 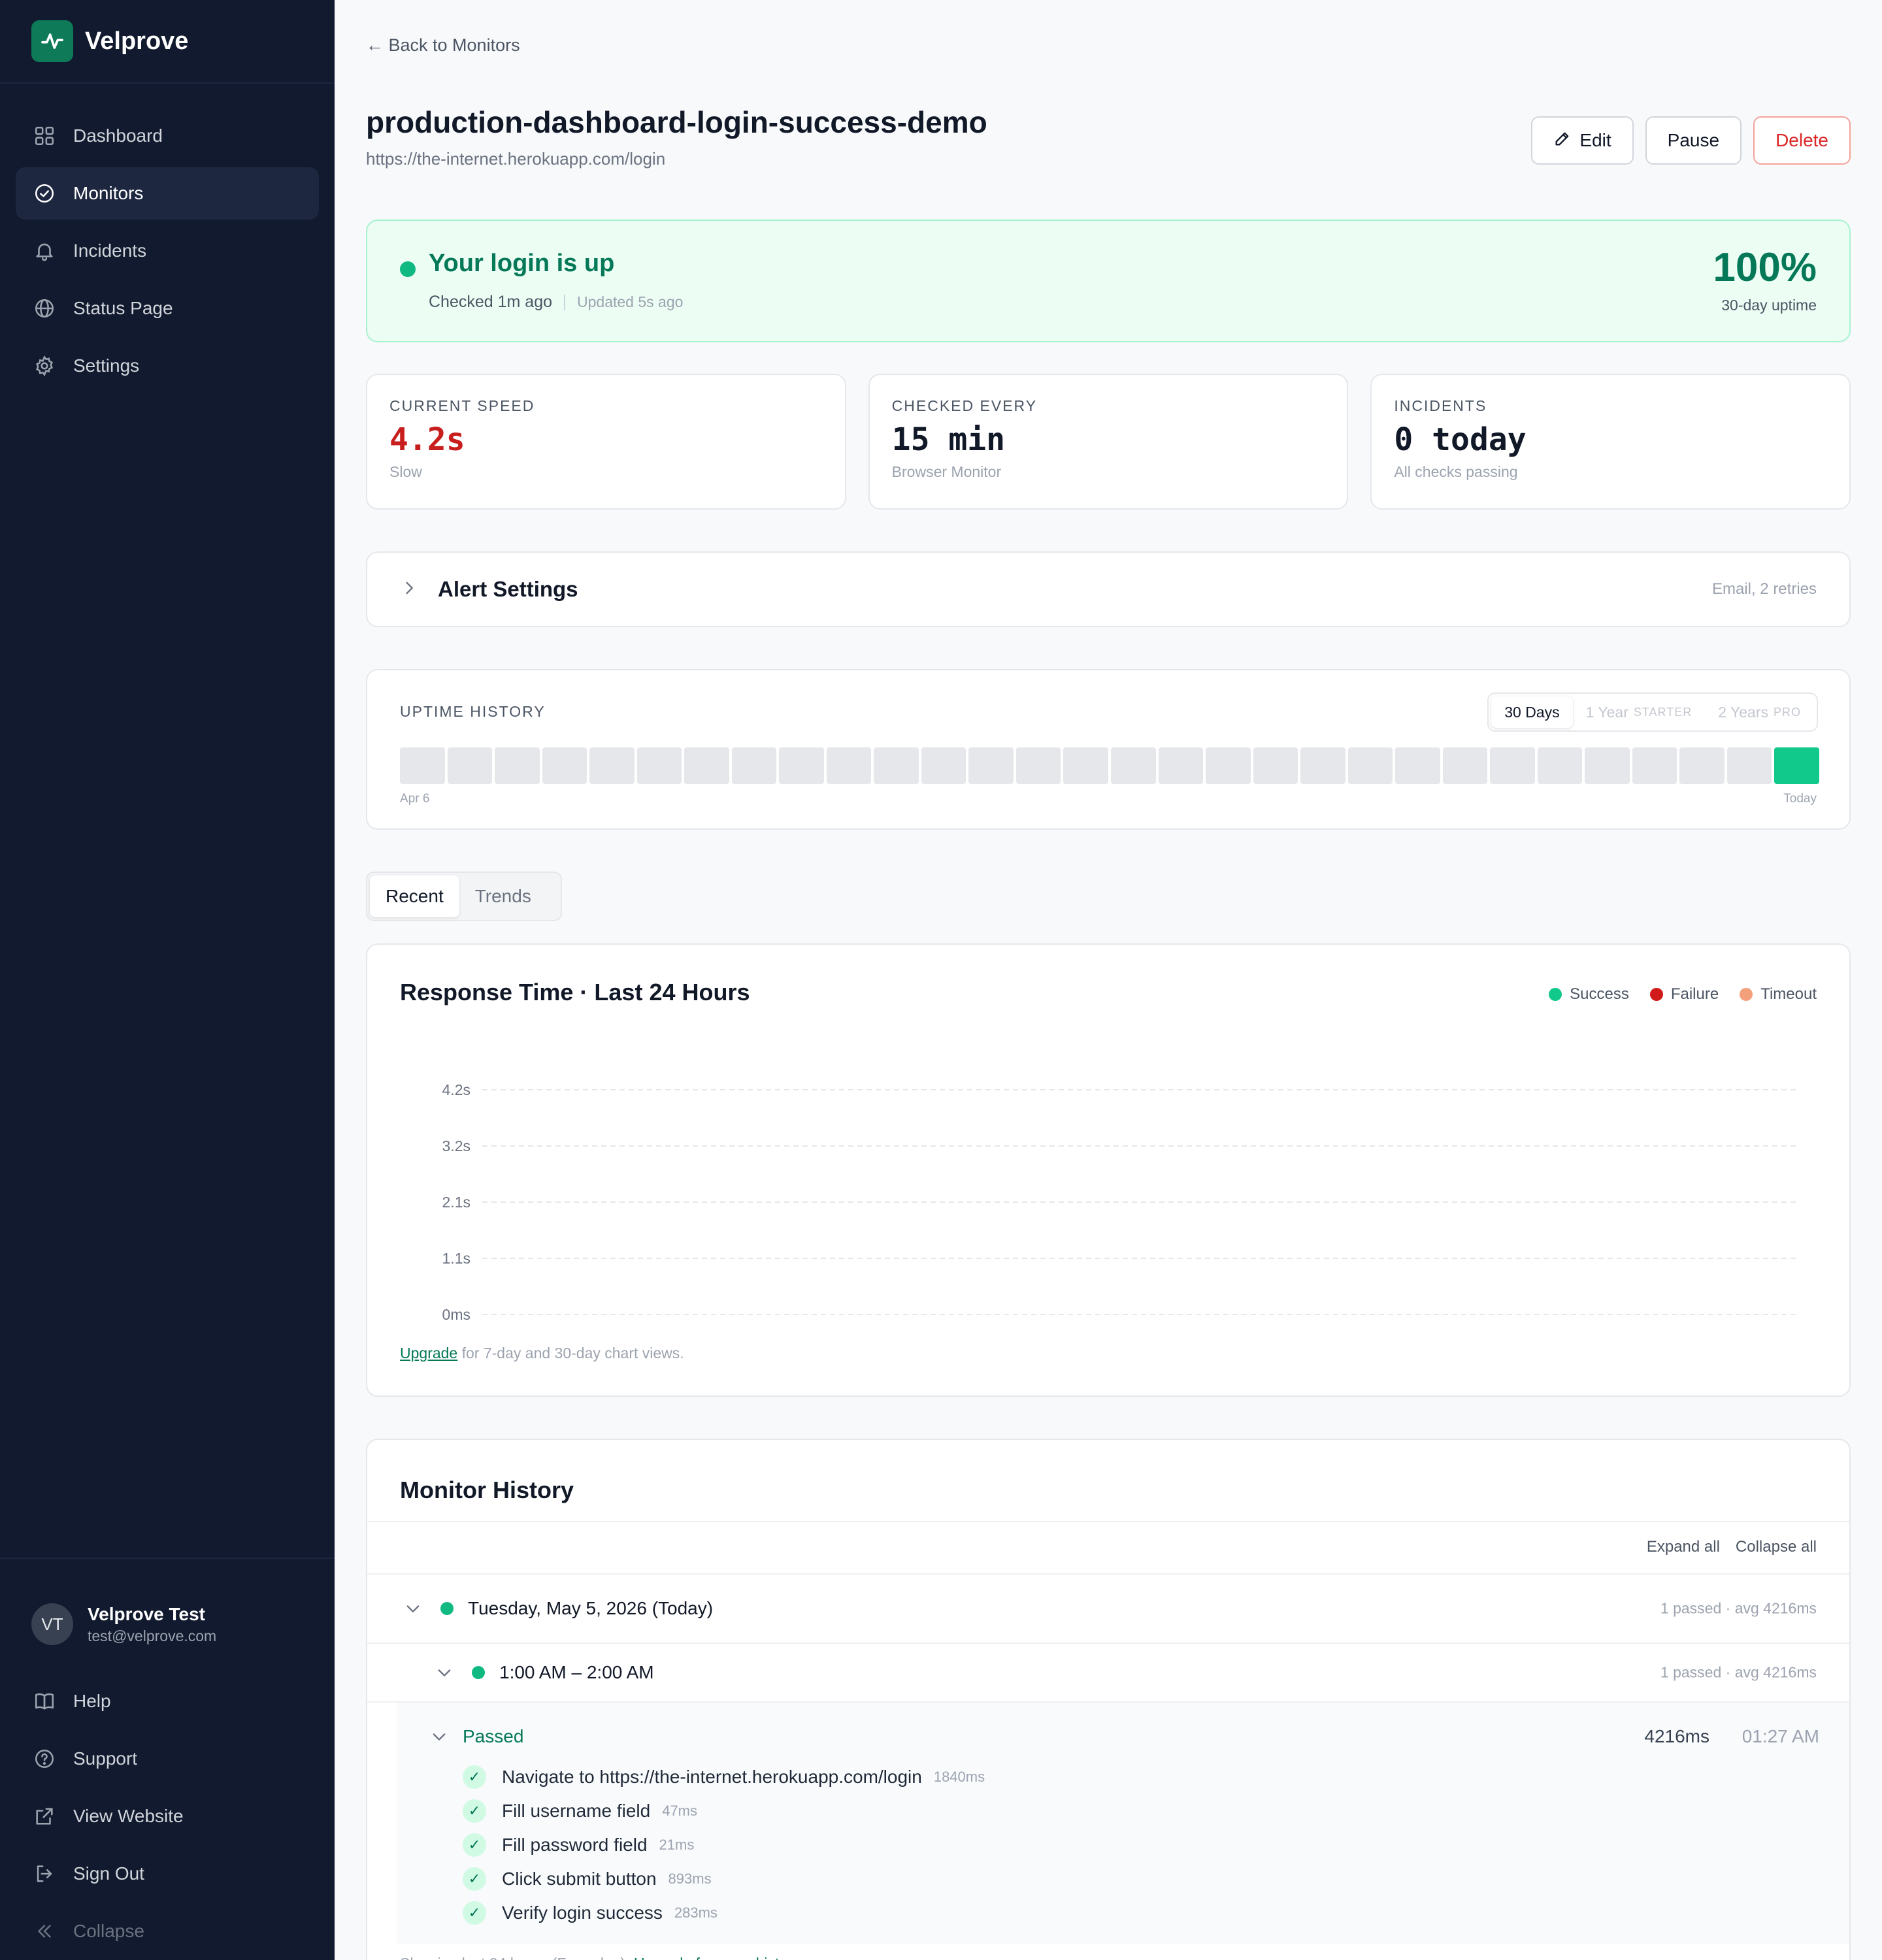 What do you see at coordinates (591, 1608) in the screenshot?
I see `day-label: Tuesday, May 5, 2026 (Today)` at bounding box center [591, 1608].